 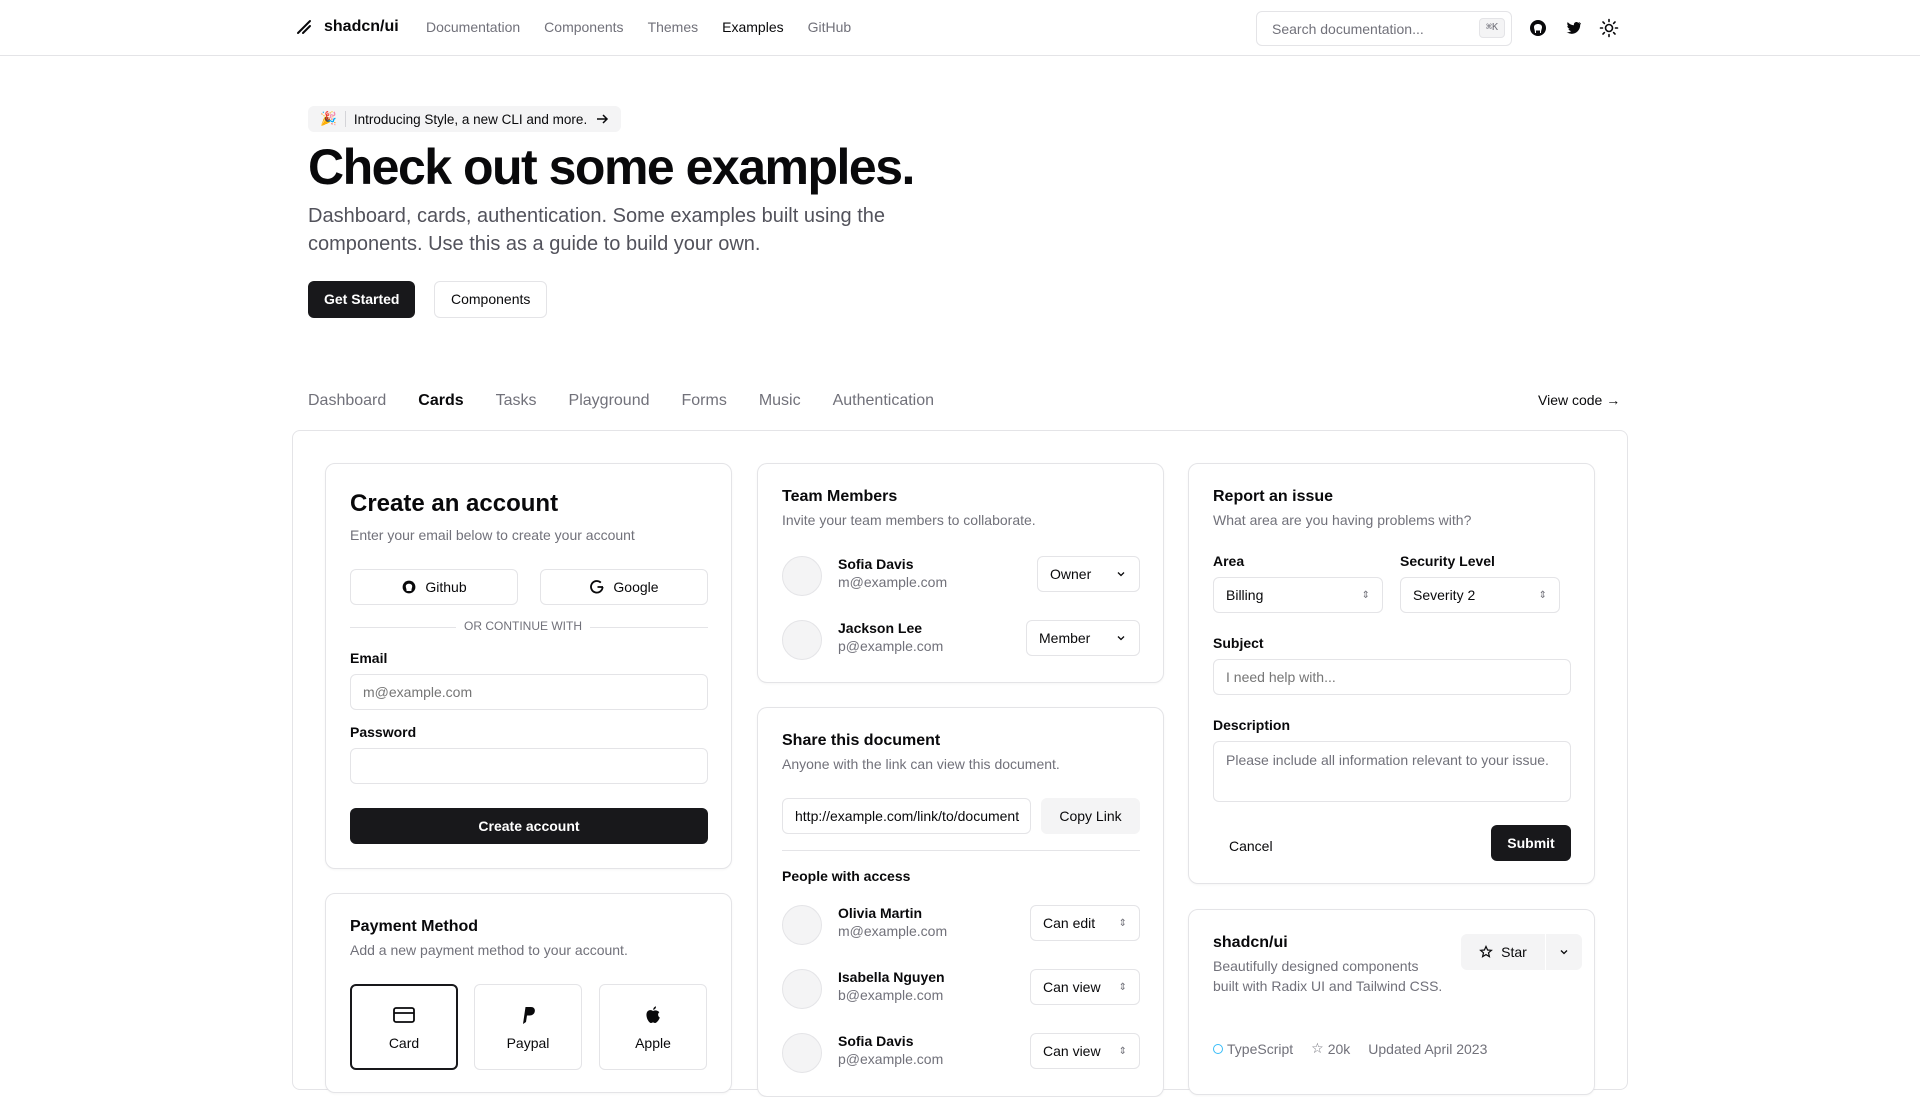 I want to click on payment-option-card: Card, so click(x=404, y=1027).